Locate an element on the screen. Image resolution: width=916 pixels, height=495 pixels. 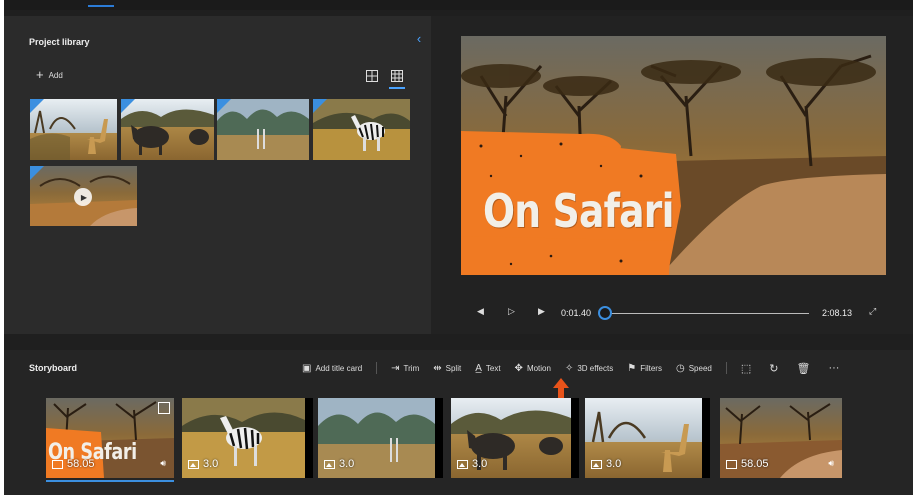
selected-clip-indicator is located at coordinates (110, 481).